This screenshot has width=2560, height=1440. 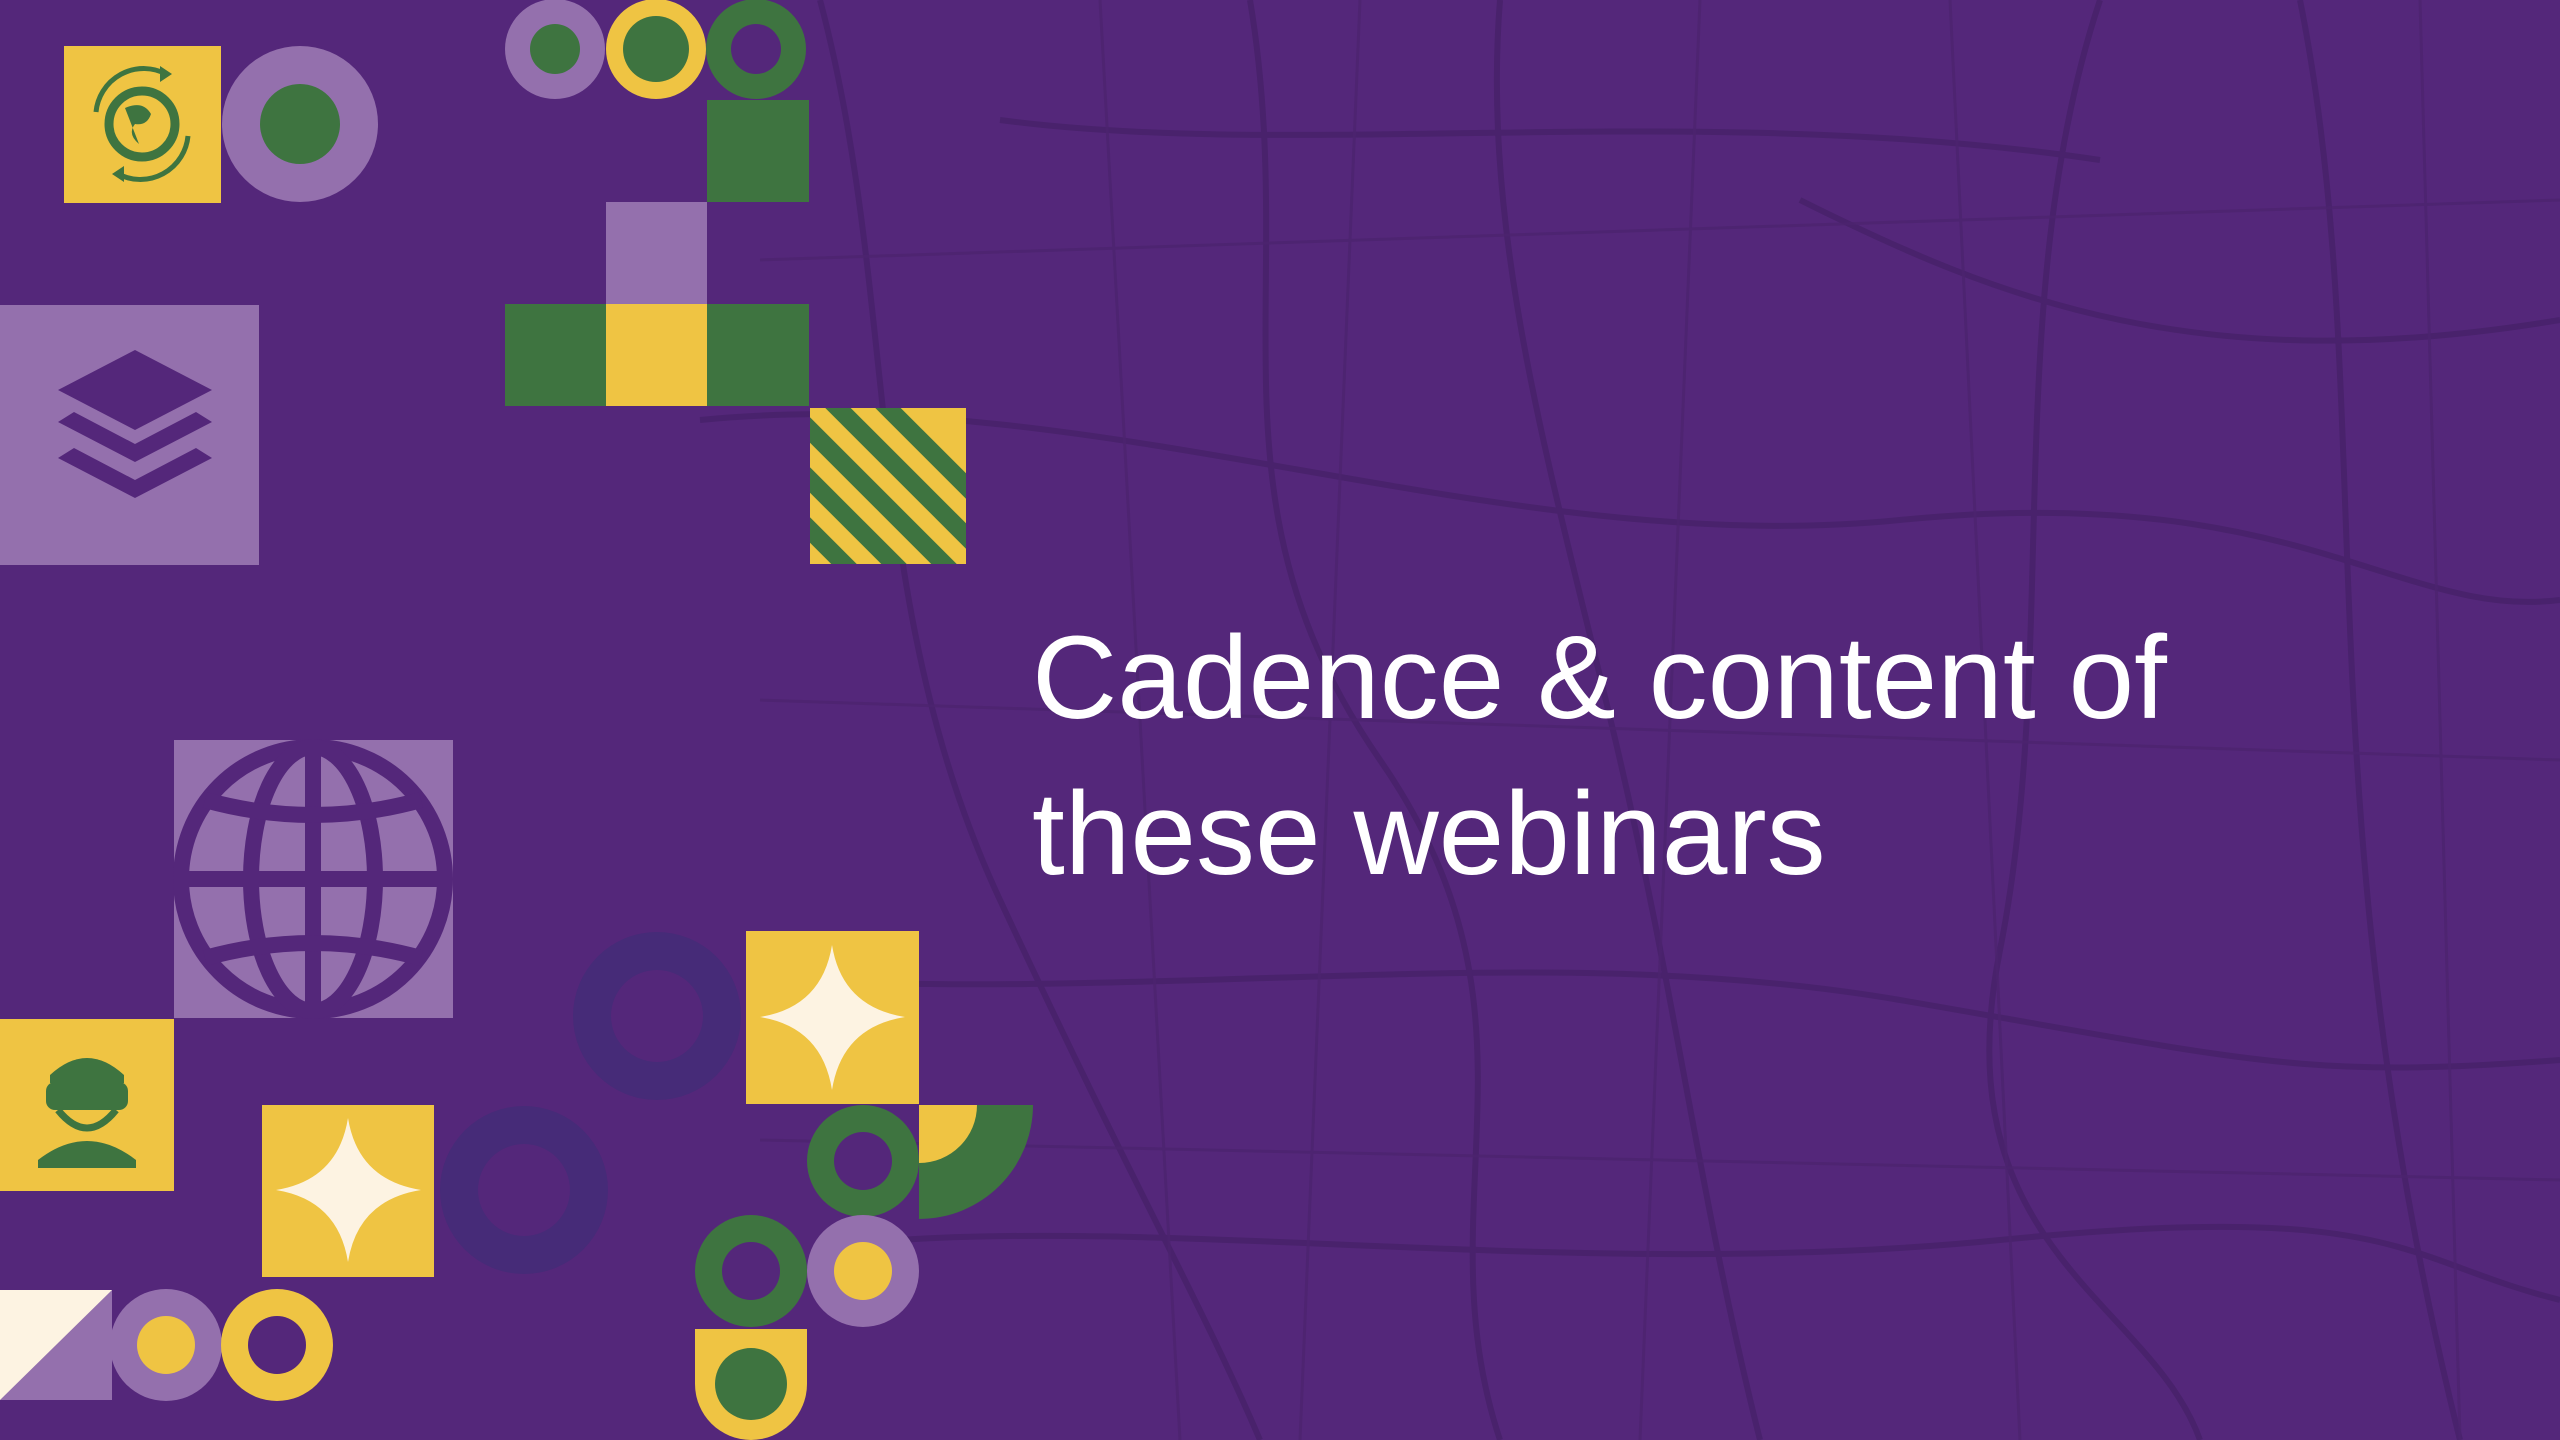 I want to click on striped-tile, so click(x=888, y=486).